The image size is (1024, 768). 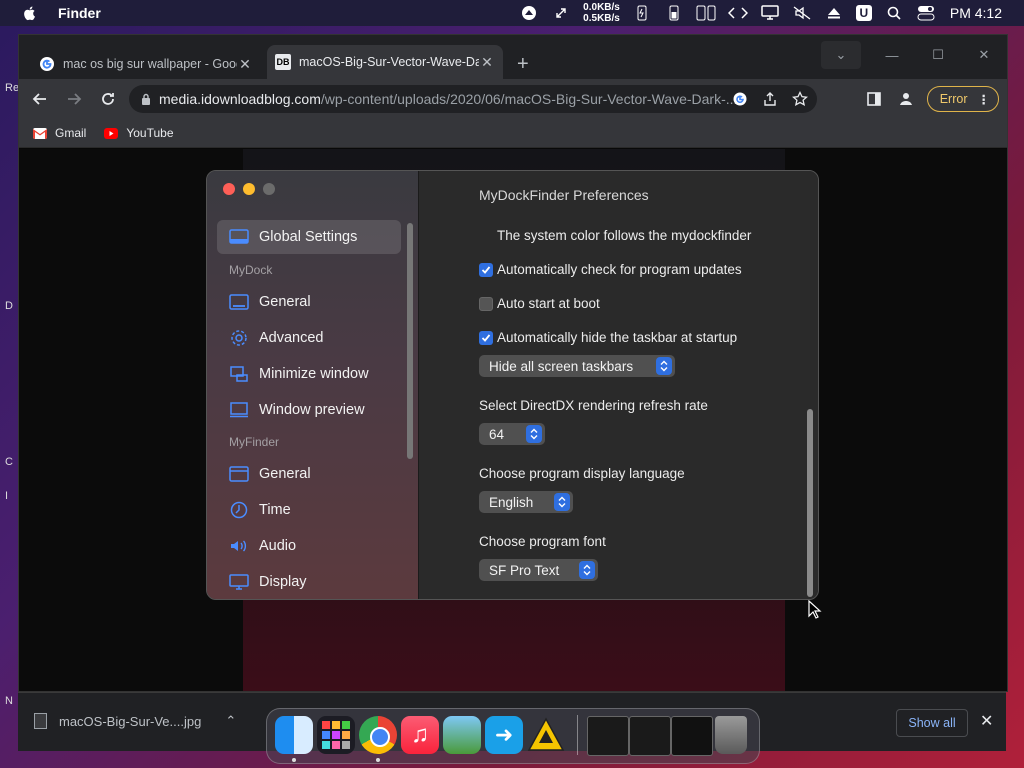 I want to click on tab-google-search: mac os big sur wallpaper - Goog ✕, so click(x=146, y=64).